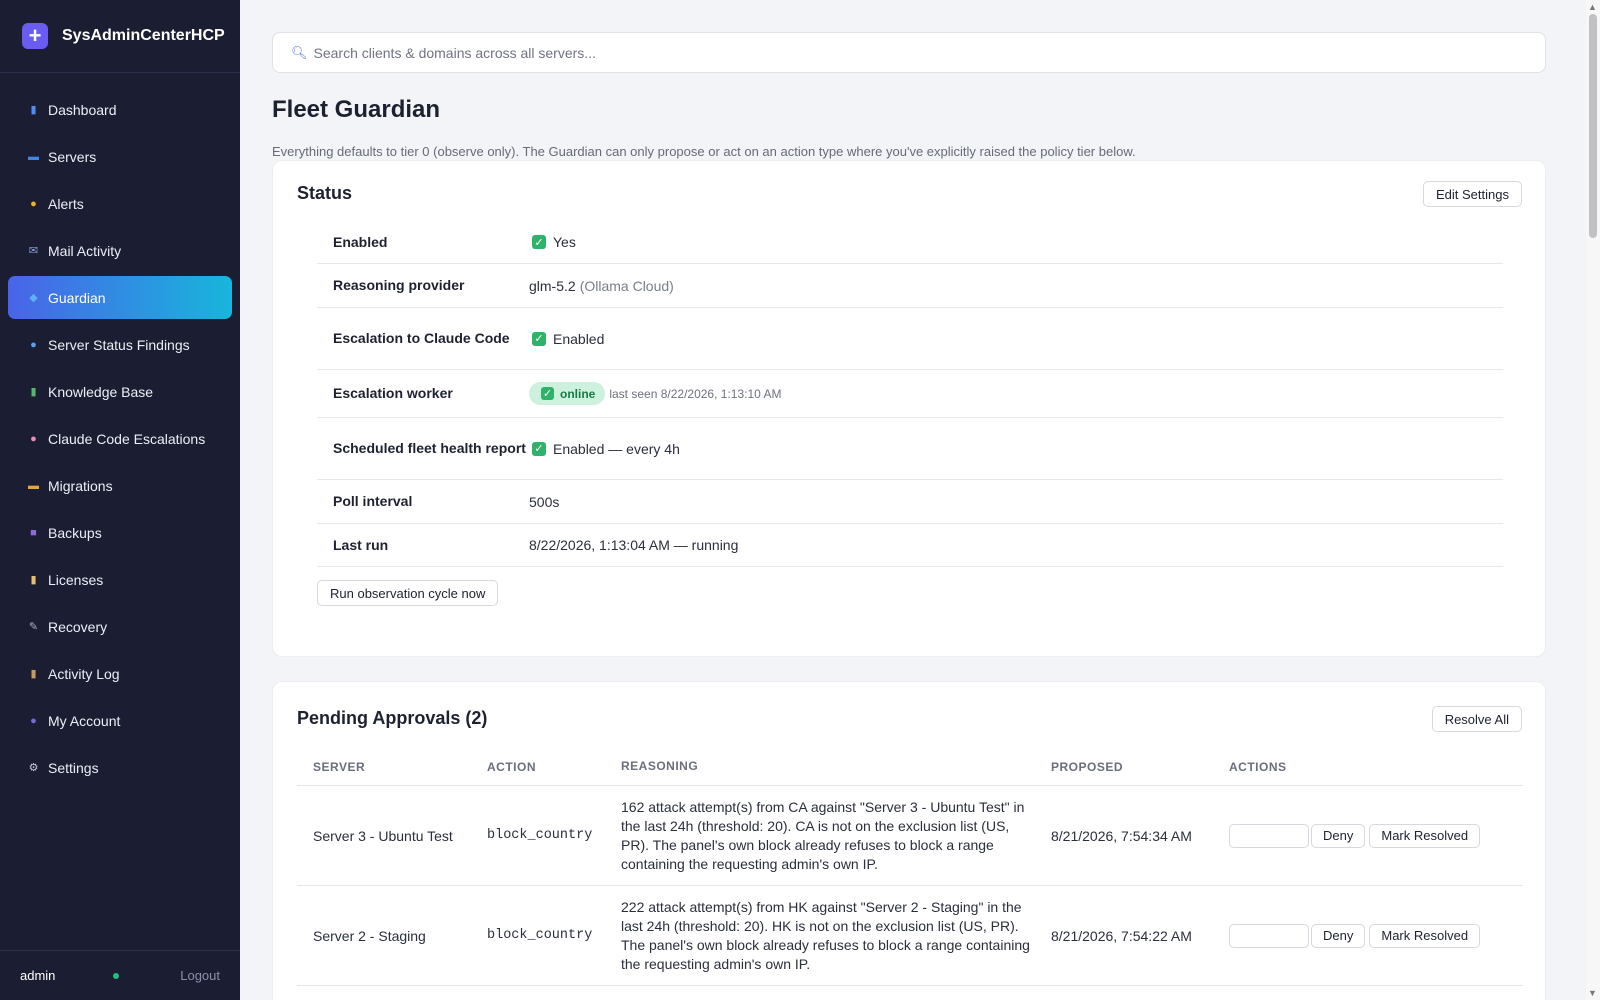 This screenshot has width=1600, height=1000. What do you see at coordinates (604, 449) in the screenshot?
I see `status-value: ✓ Enabled — every 4h` at bounding box center [604, 449].